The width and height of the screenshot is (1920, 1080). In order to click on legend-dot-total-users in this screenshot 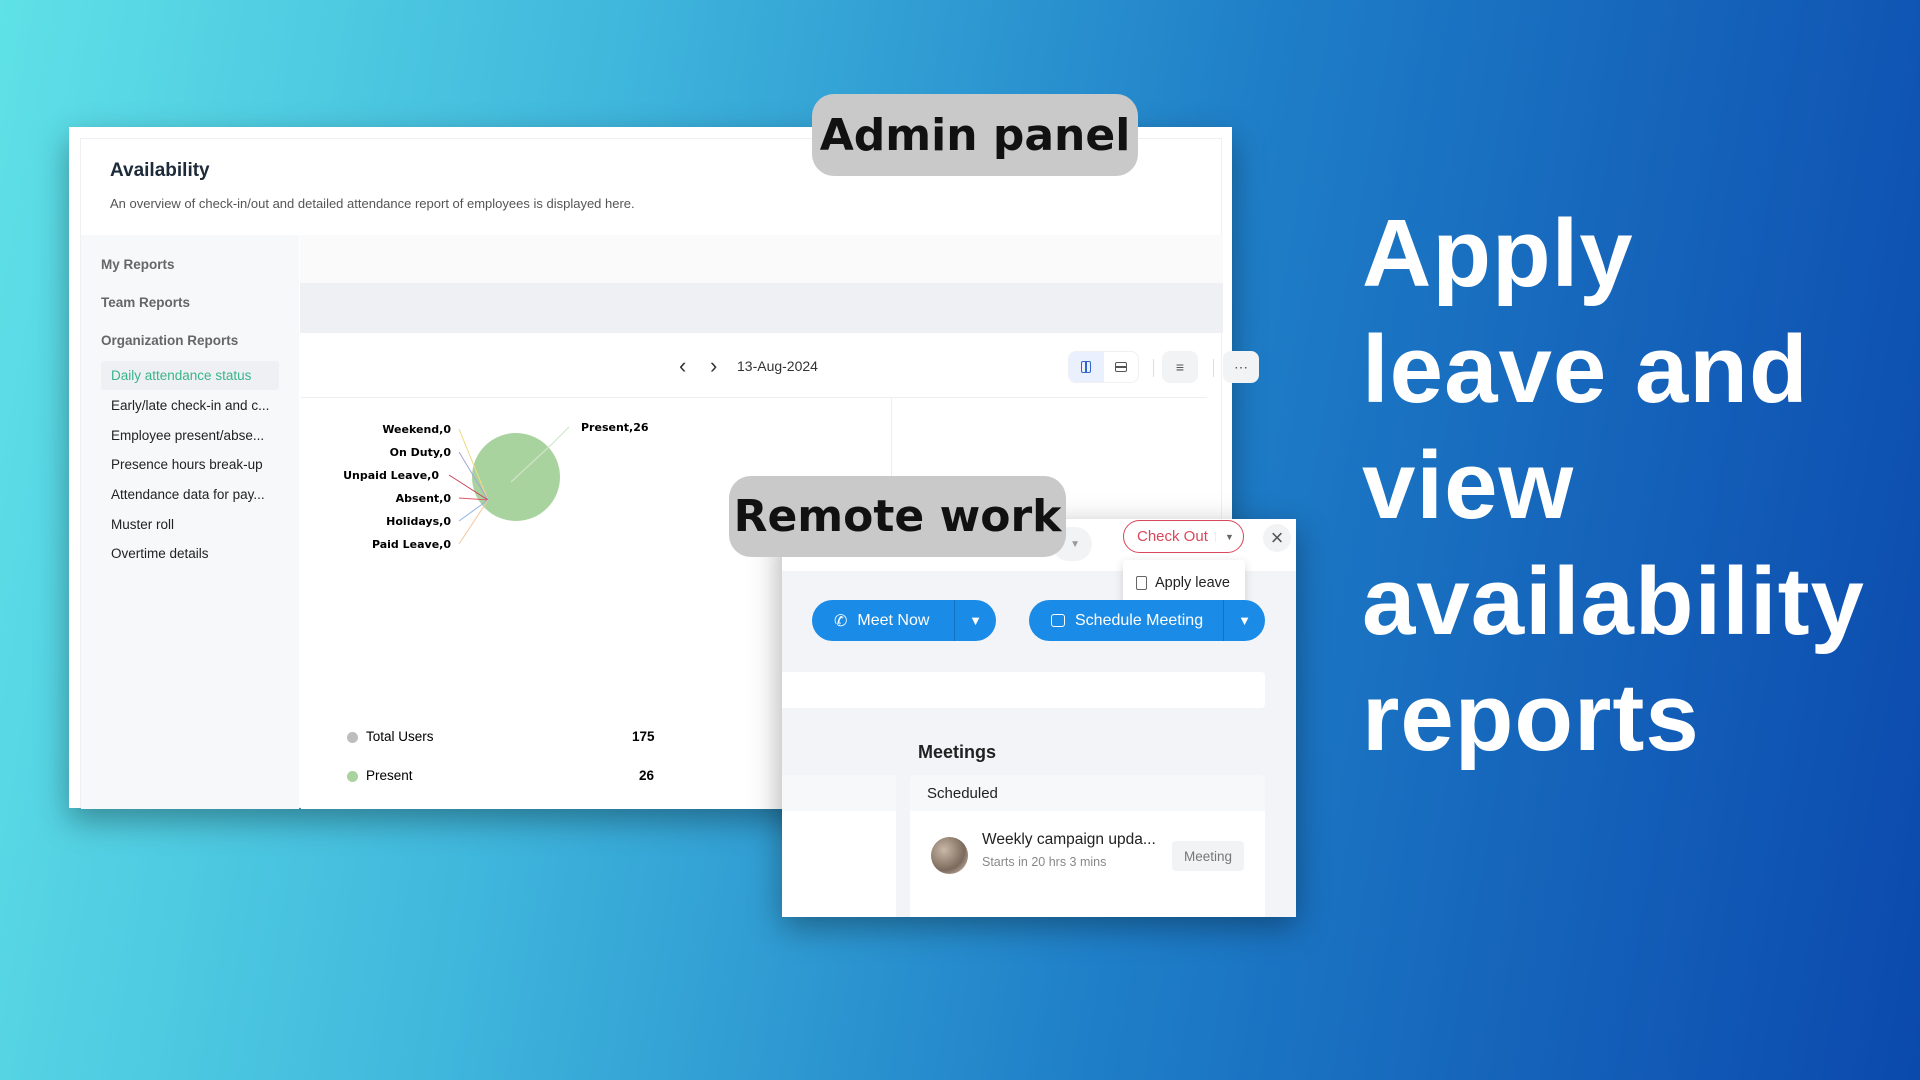, I will do `click(352, 737)`.